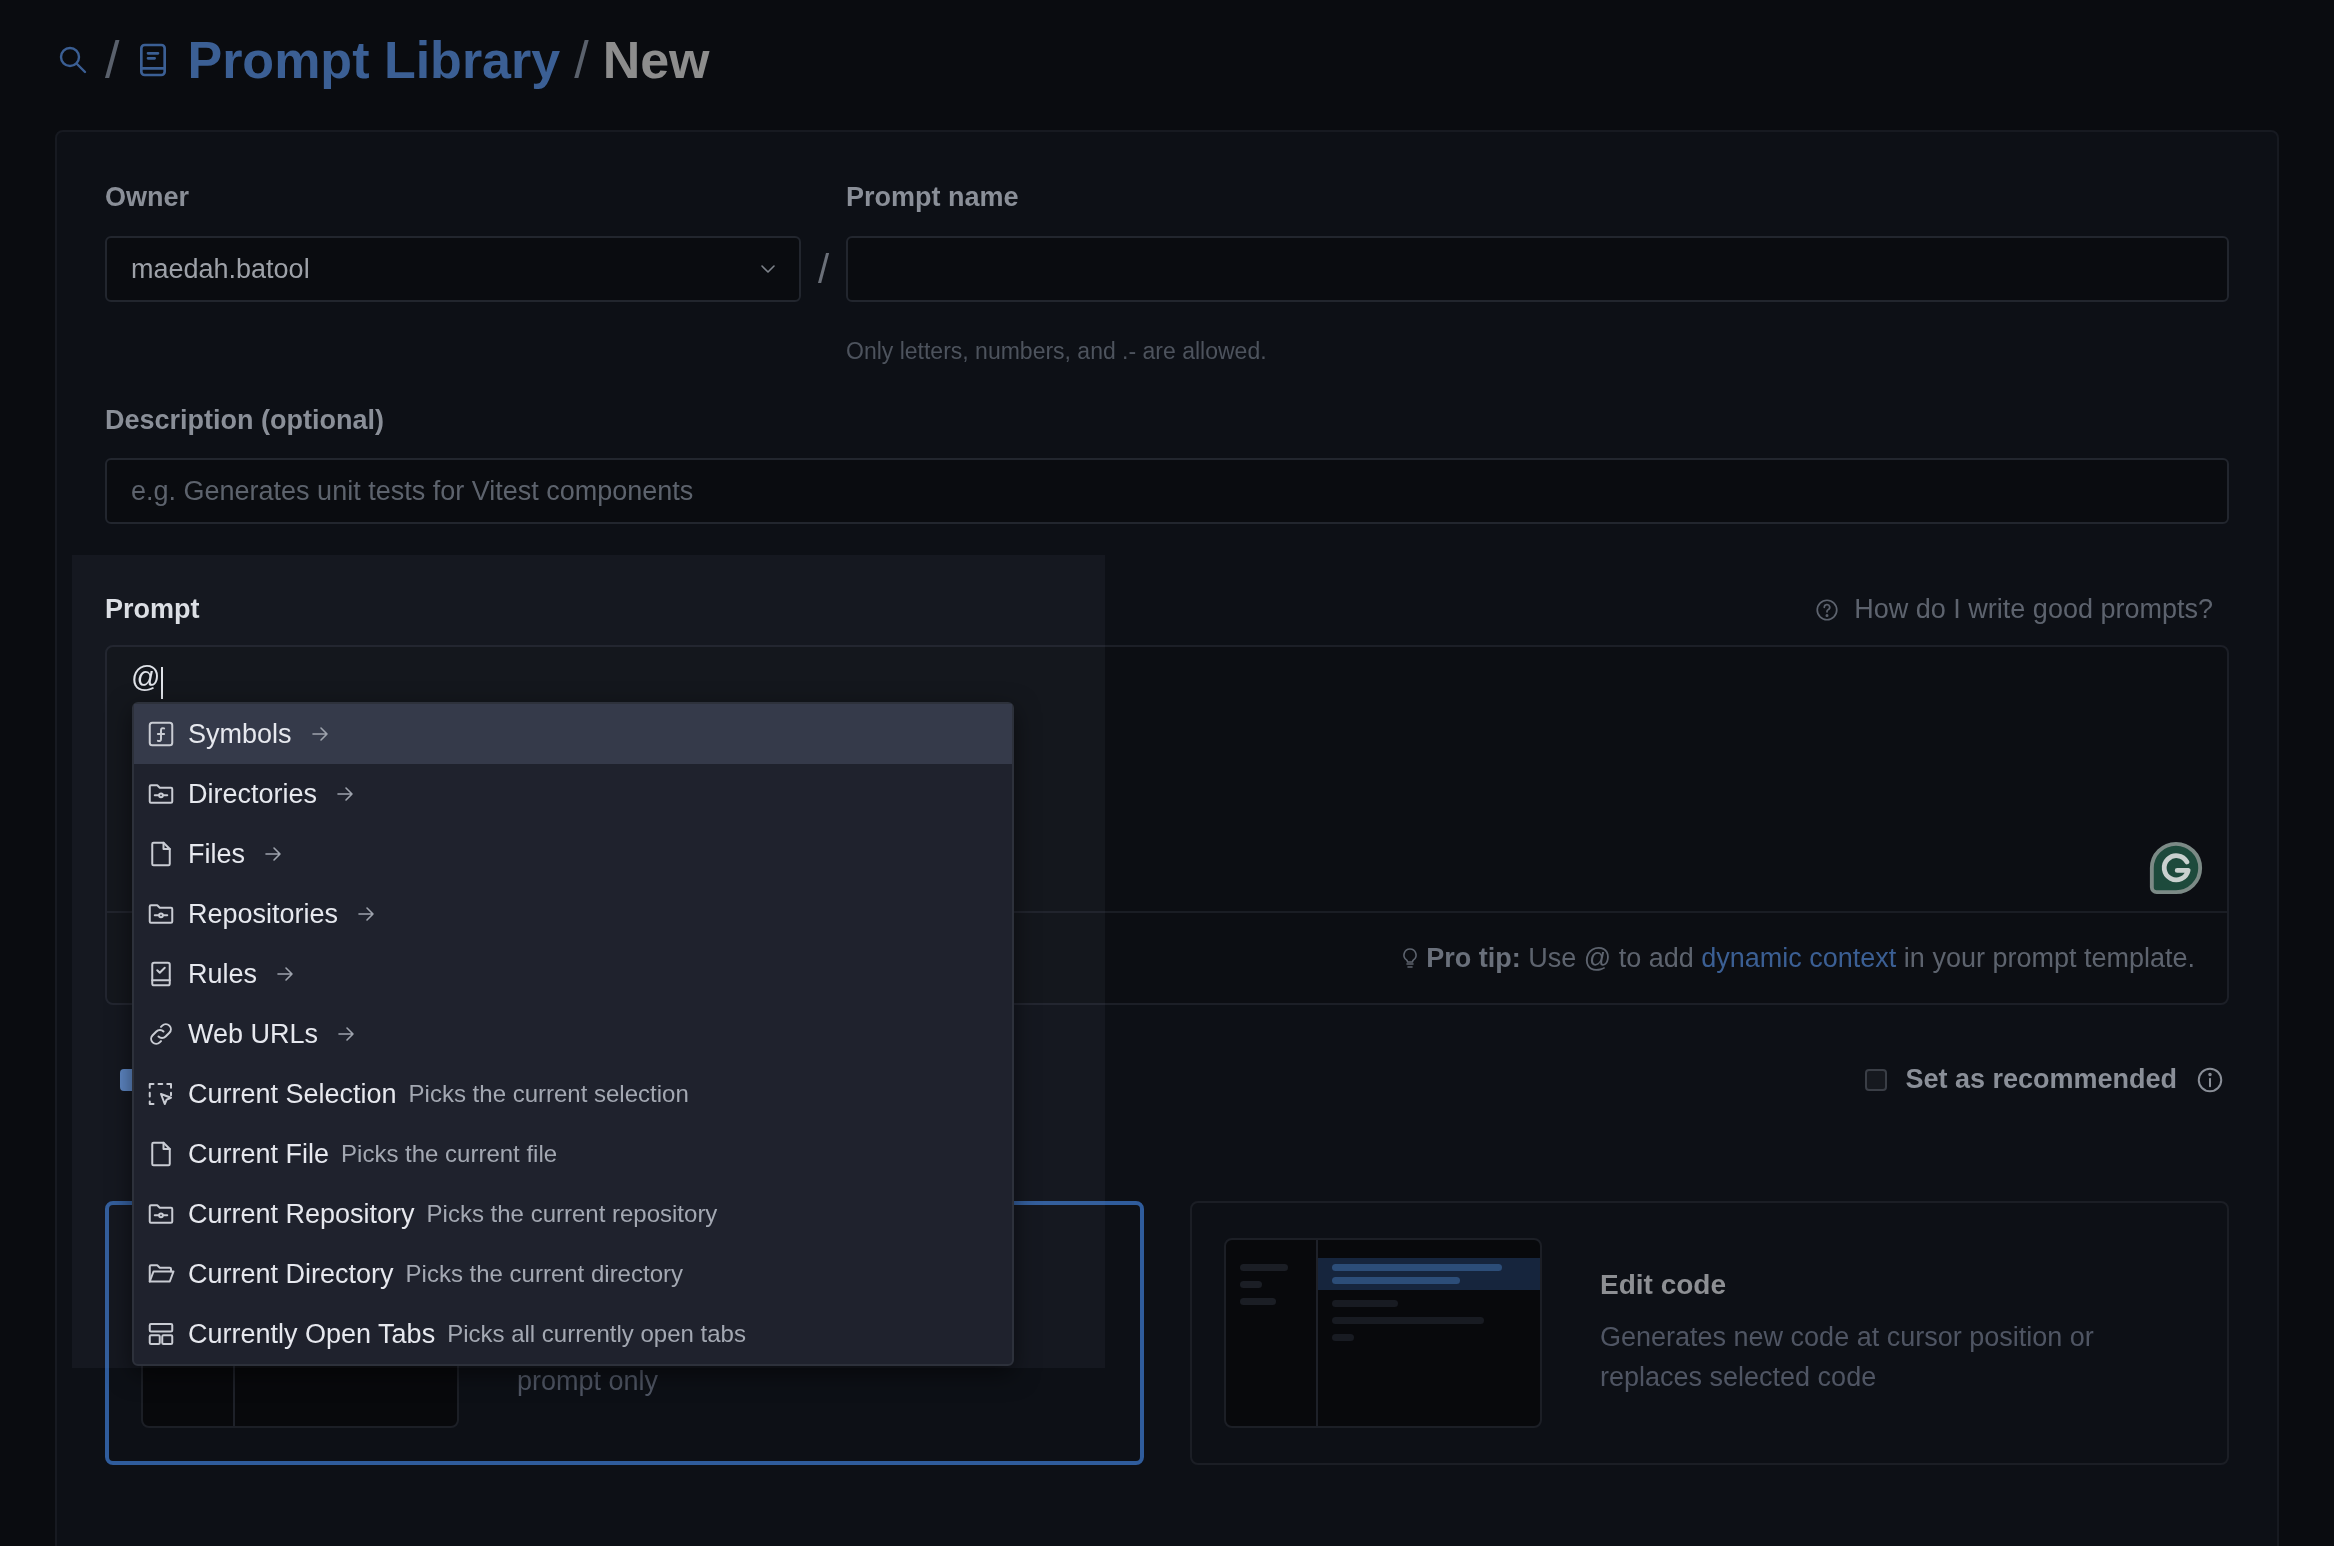 The width and height of the screenshot is (2334, 1546). I want to click on menu-item: Current File Picks the current file, so click(573, 1154).